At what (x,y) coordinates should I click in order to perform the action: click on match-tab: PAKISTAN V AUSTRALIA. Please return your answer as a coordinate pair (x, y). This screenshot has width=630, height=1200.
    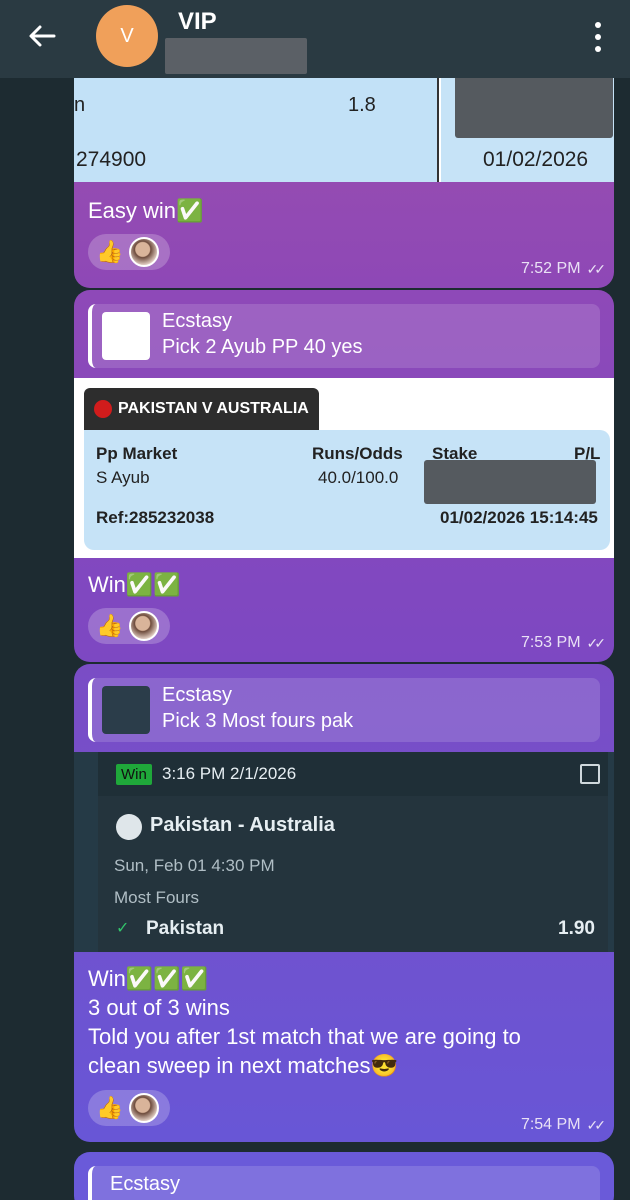
    Looking at the image, I should click on (201, 409).